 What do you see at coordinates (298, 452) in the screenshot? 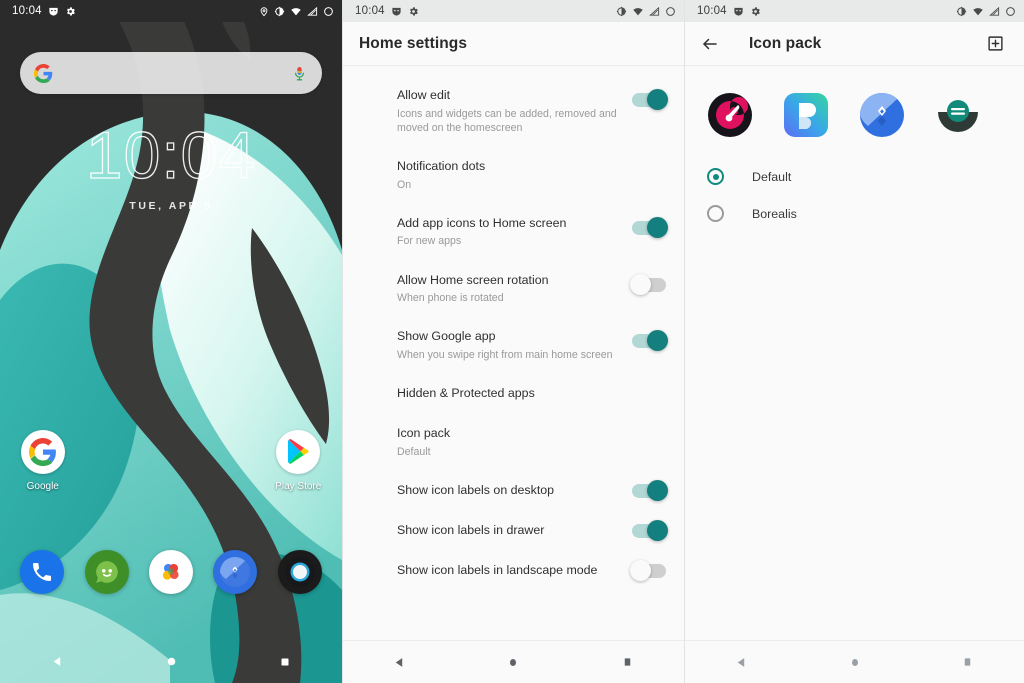
I see `play-store-icon` at bounding box center [298, 452].